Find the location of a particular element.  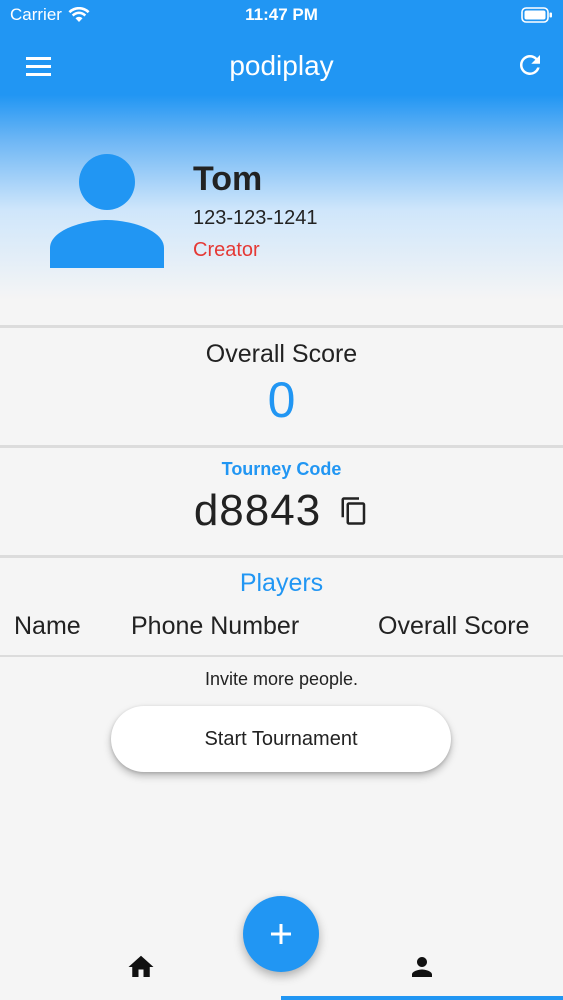

copy-icon is located at coordinates (354, 511).